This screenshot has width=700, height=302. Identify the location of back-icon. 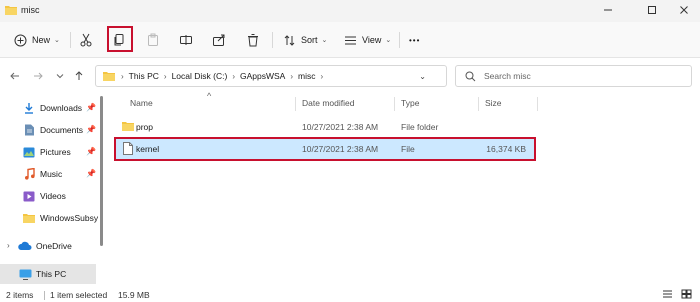
(15, 76).